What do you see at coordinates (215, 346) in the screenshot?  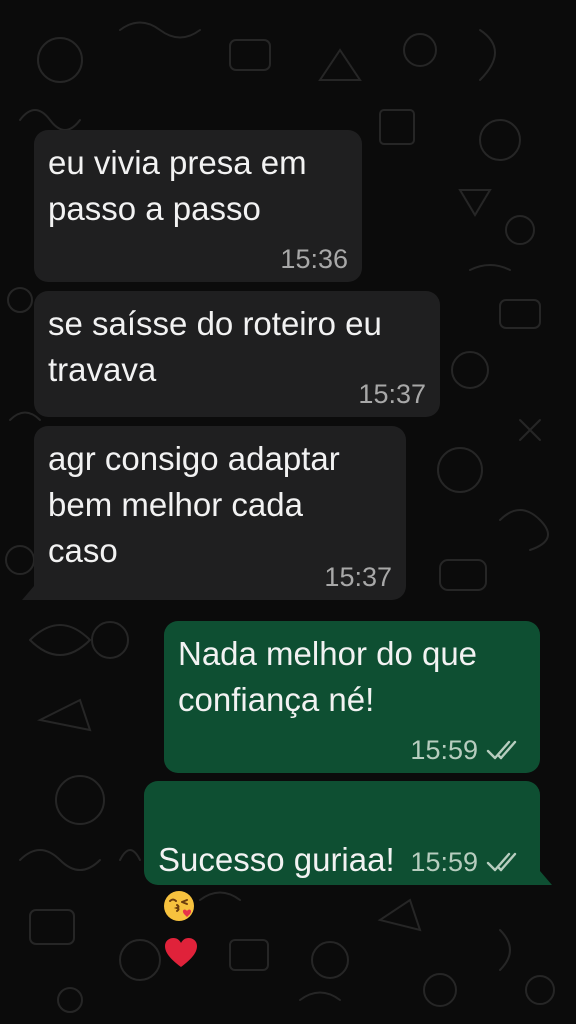 I see `message-text: se saísse do roteiro eu travava` at bounding box center [215, 346].